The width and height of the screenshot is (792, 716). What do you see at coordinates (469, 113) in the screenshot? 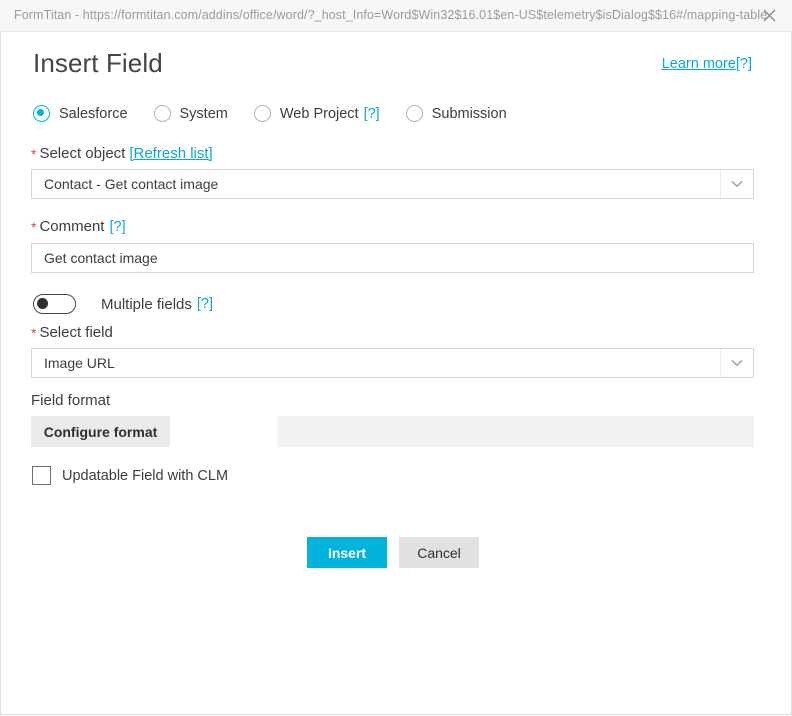
I see `radio-label-submission: Submission` at bounding box center [469, 113].